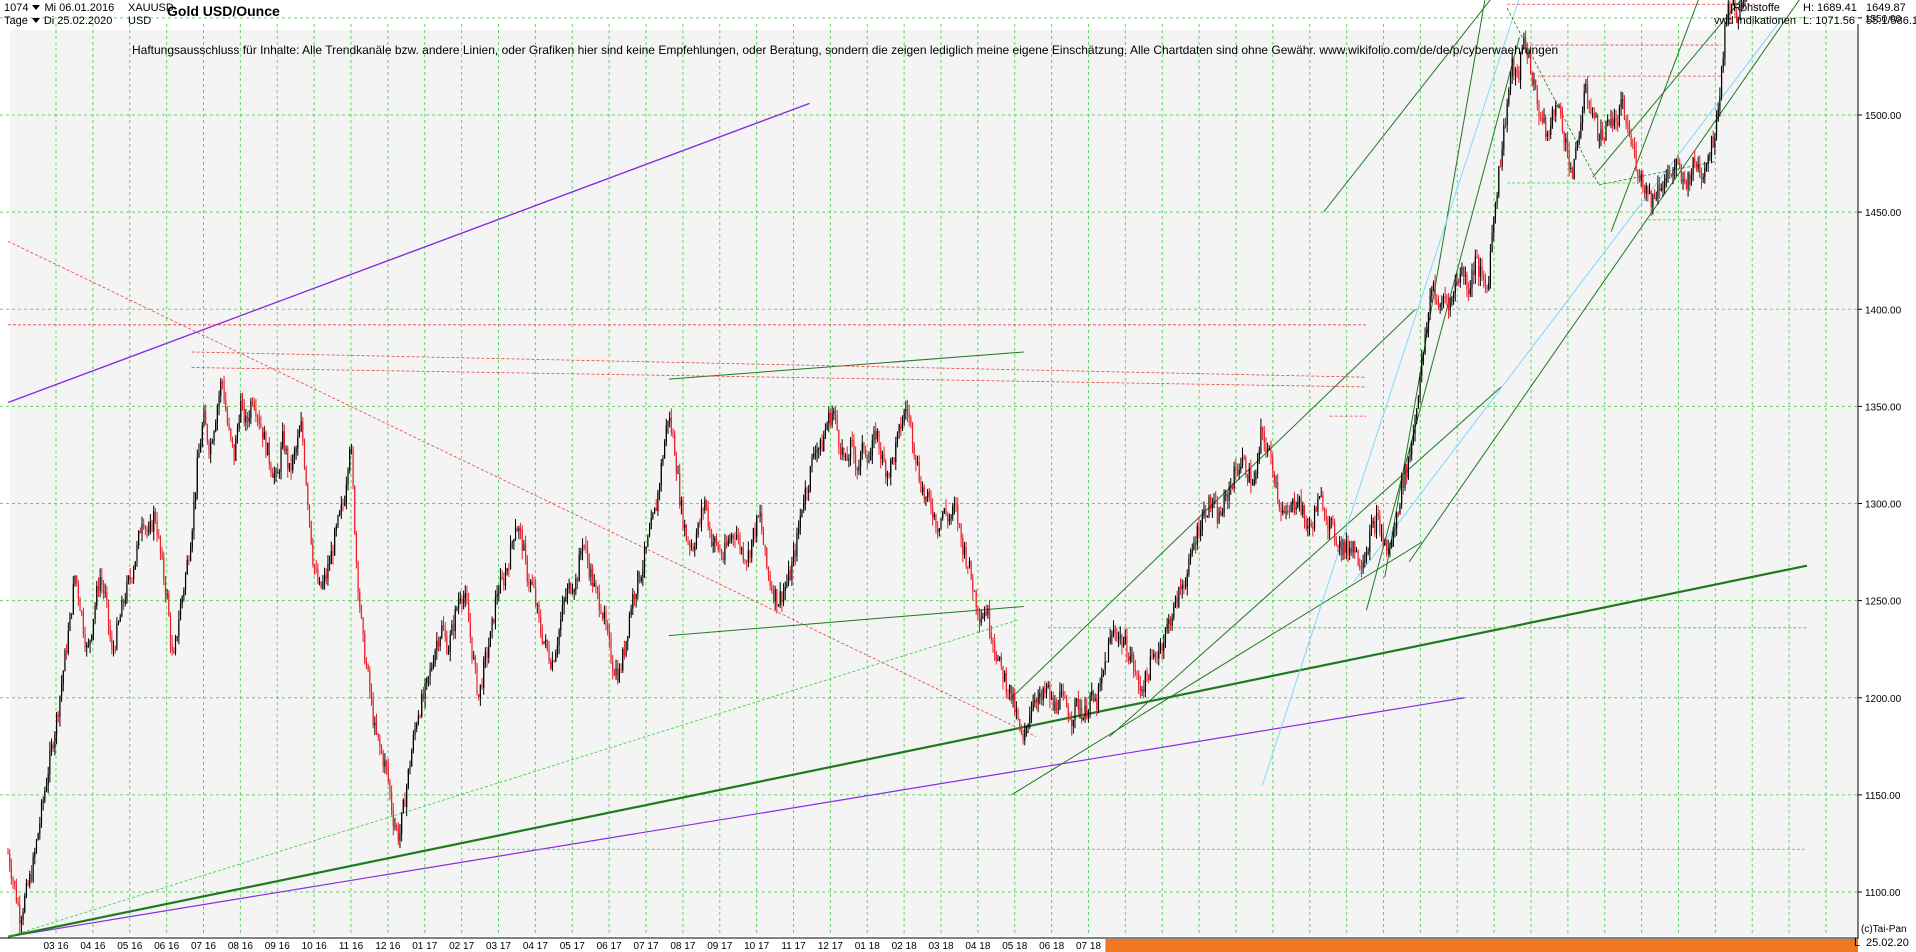 The image size is (1916, 952). What do you see at coordinates (16, 21) in the screenshot?
I see `period-selector: Tage` at bounding box center [16, 21].